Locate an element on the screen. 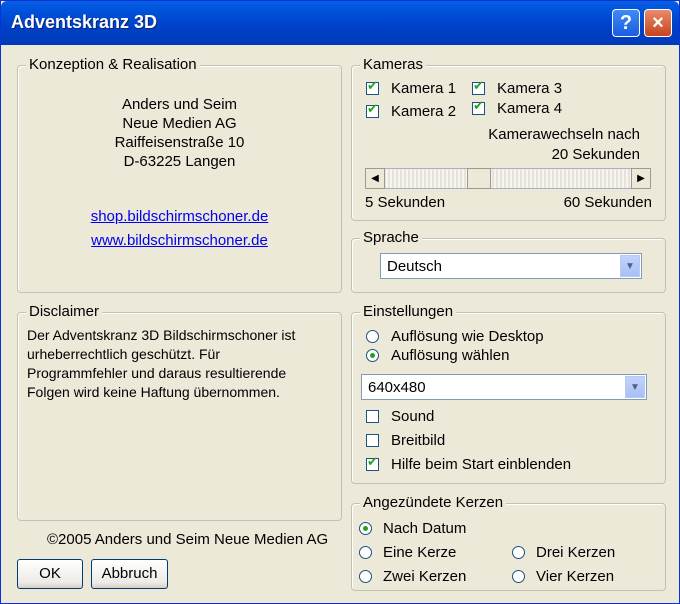 The image size is (680, 604). kamerawechsel-label: Kamerawechseln nach is located at coordinates (564, 134).